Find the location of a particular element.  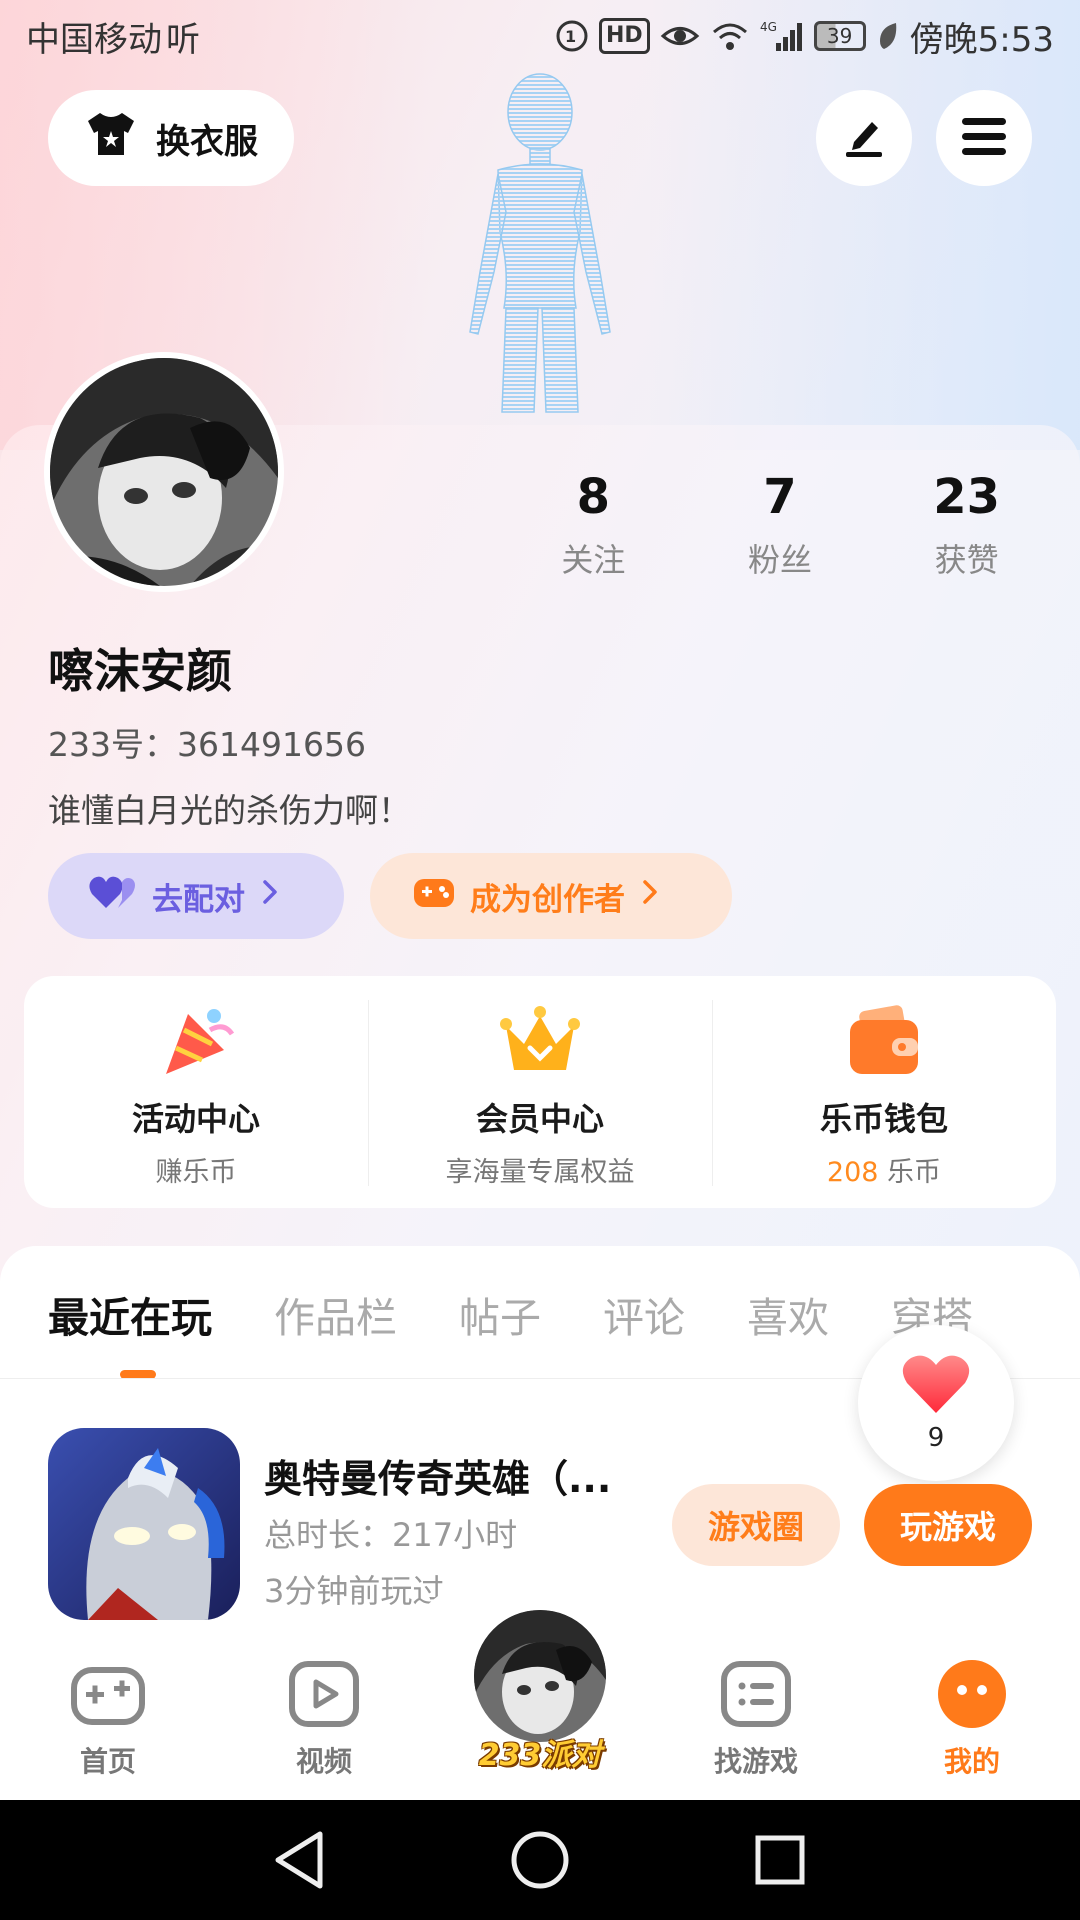

recents-button is located at coordinates (780, 1860).